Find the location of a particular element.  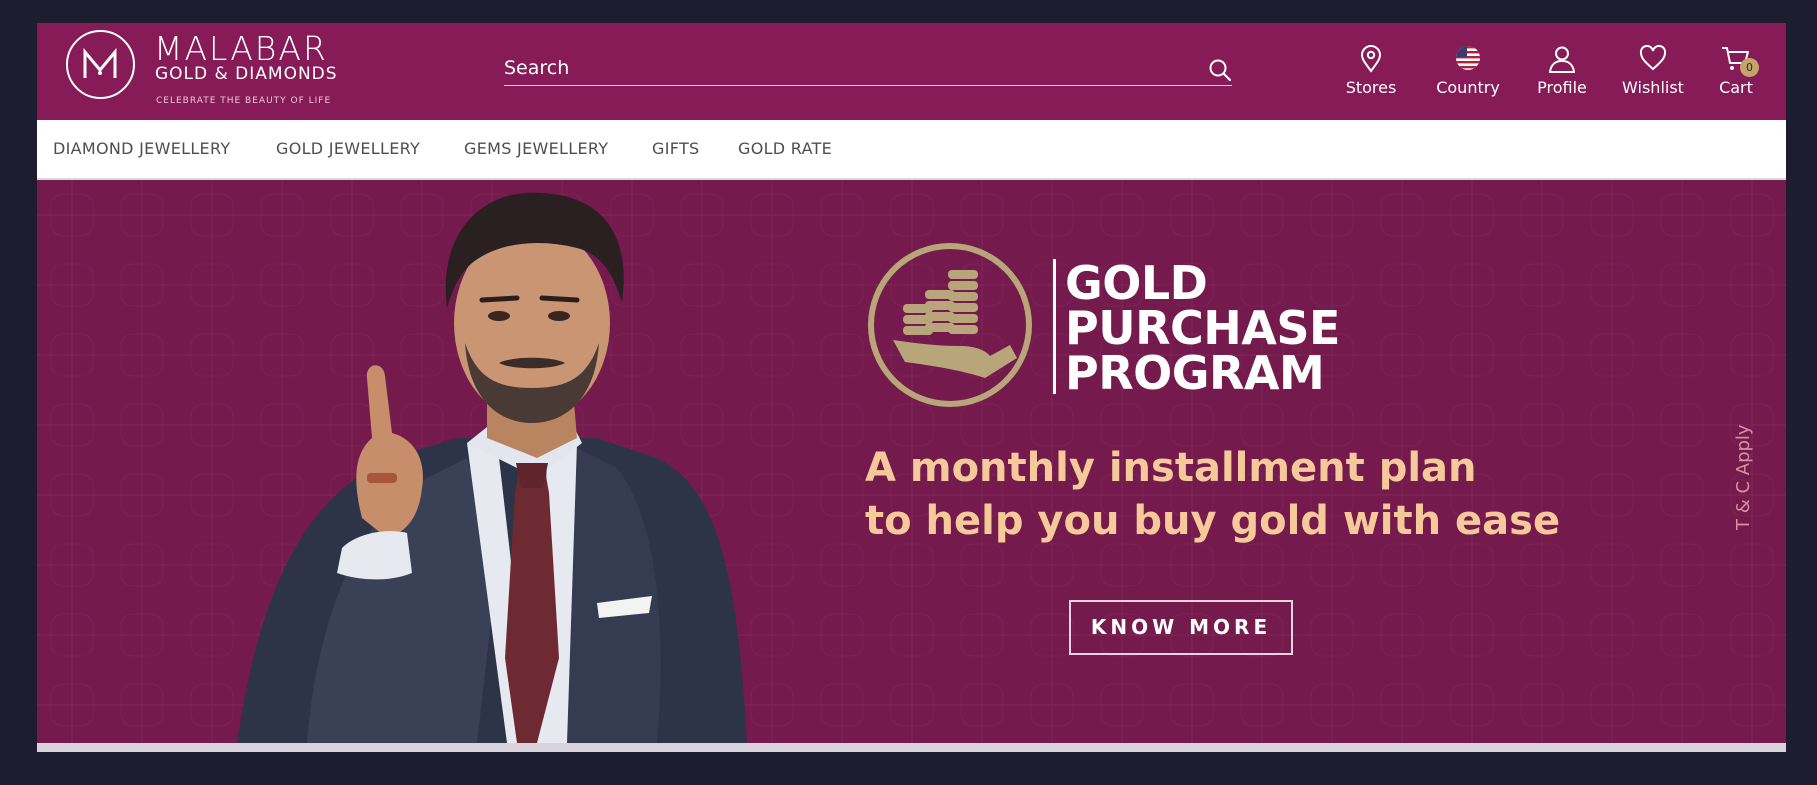

us-flag-icon is located at coordinates (1468, 60).